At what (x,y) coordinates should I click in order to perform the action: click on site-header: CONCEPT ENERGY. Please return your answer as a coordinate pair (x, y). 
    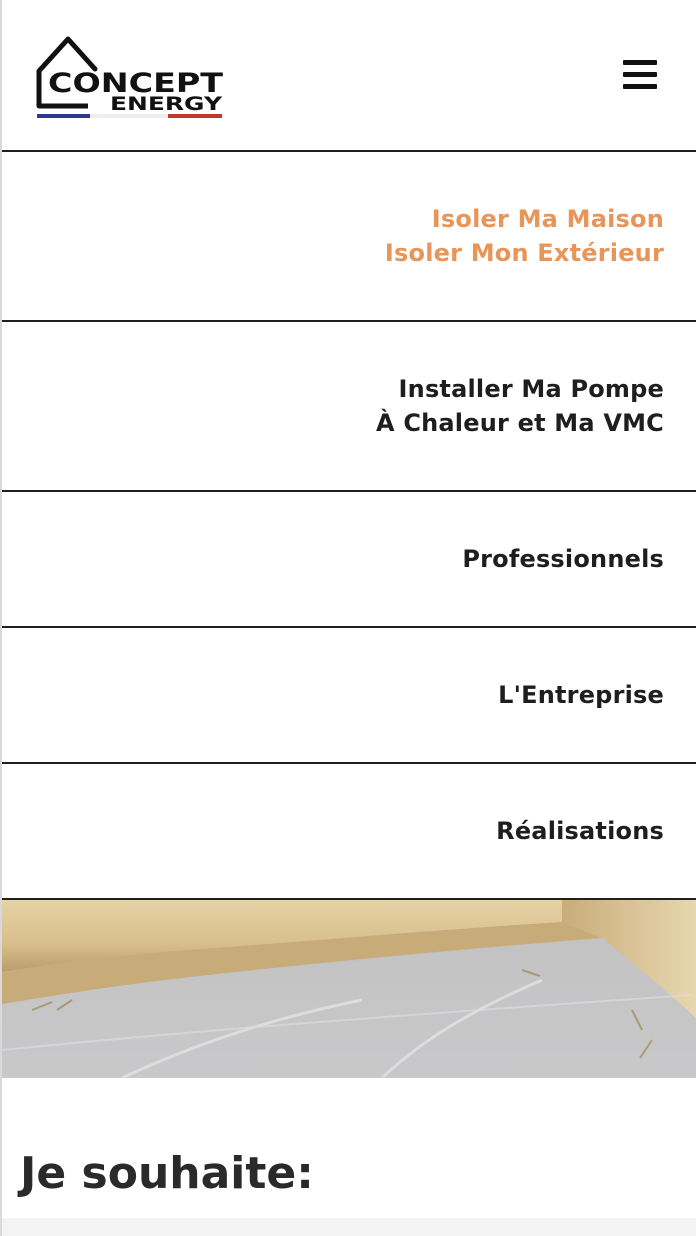
    Looking at the image, I should click on (349, 76).